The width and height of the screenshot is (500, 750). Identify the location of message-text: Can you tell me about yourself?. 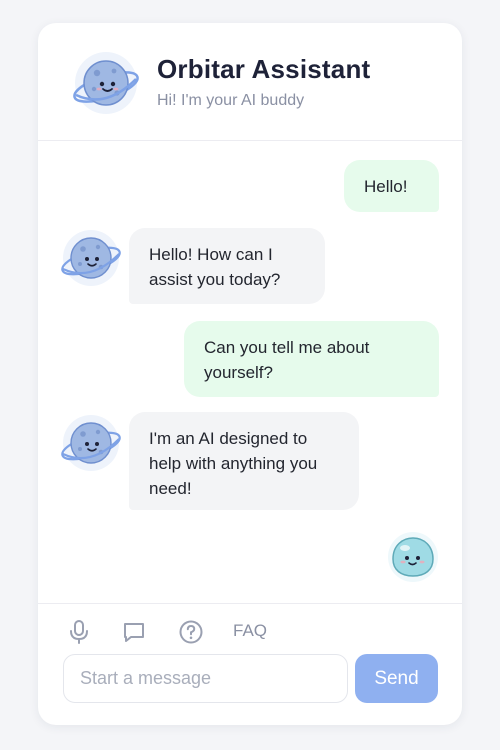
(287, 360).